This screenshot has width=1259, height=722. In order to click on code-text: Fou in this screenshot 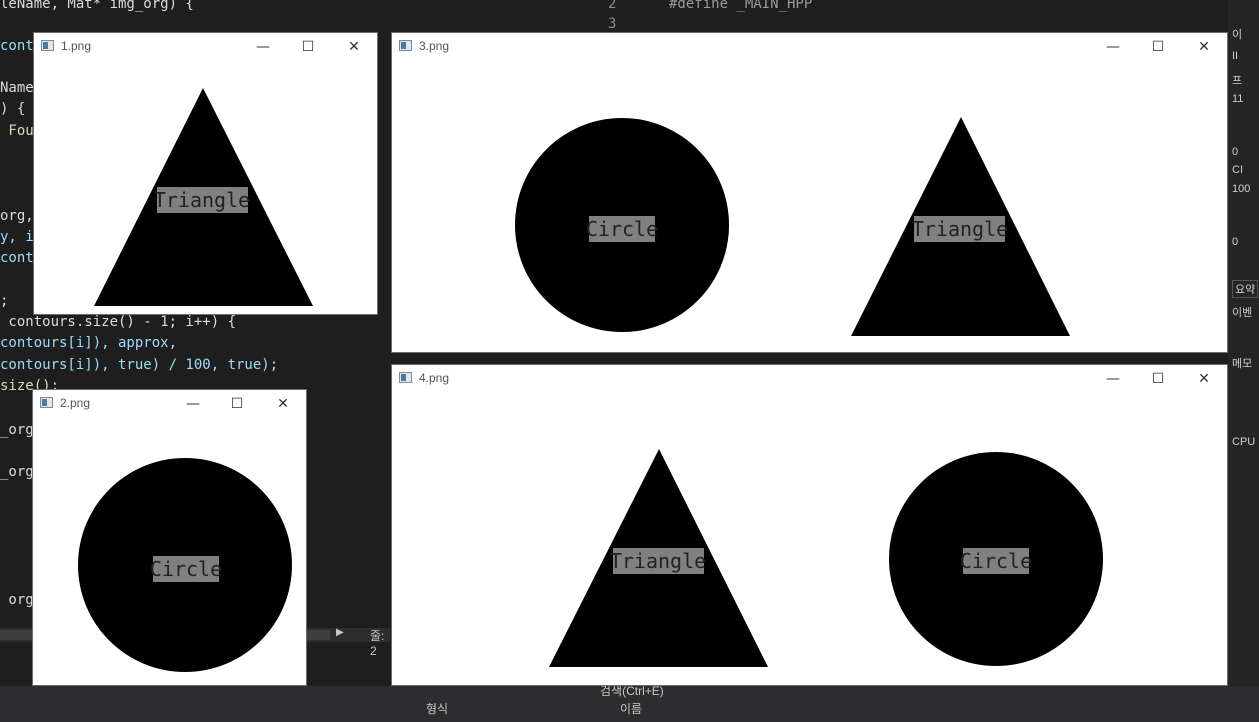, I will do `click(17, 131)`.